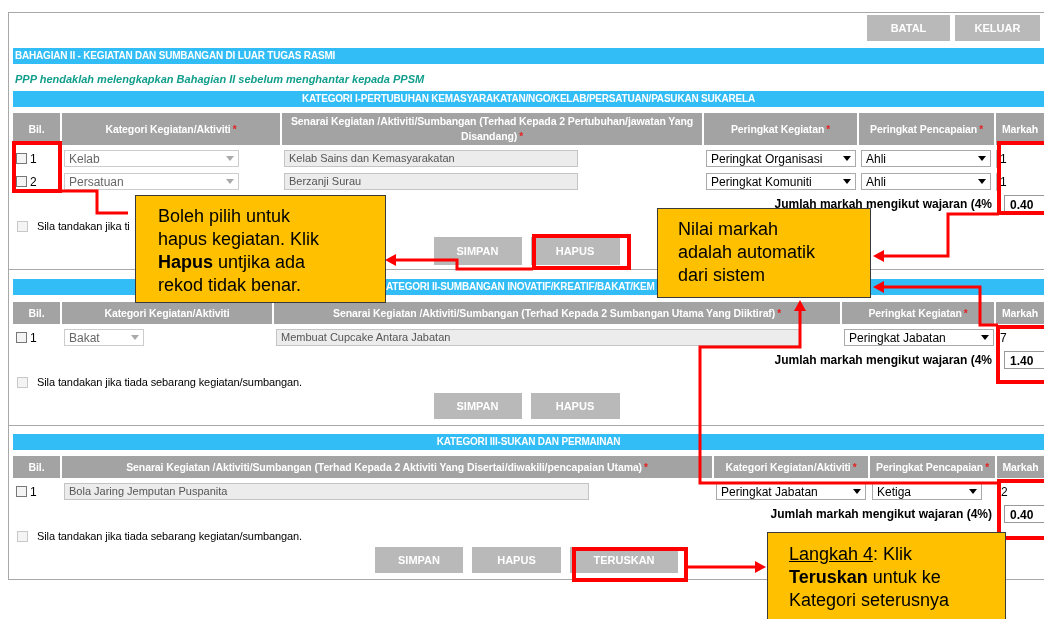 The width and height of the screenshot is (1044, 619). Describe the element at coordinates (1020, 491) in the screenshot. I see `mark-field: 2` at that location.